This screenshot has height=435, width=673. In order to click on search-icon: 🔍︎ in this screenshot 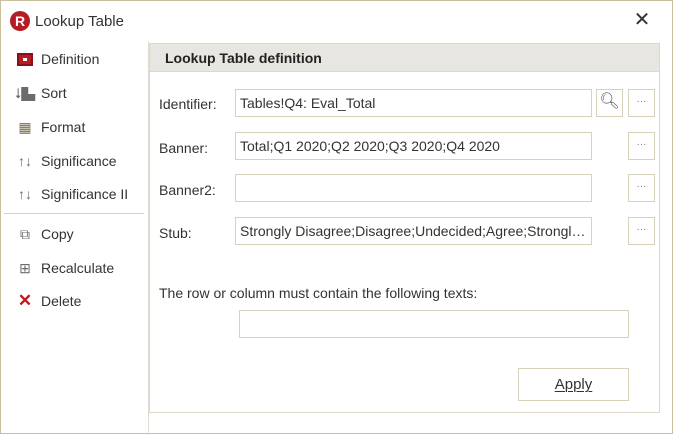, I will do `click(609, 101)`.